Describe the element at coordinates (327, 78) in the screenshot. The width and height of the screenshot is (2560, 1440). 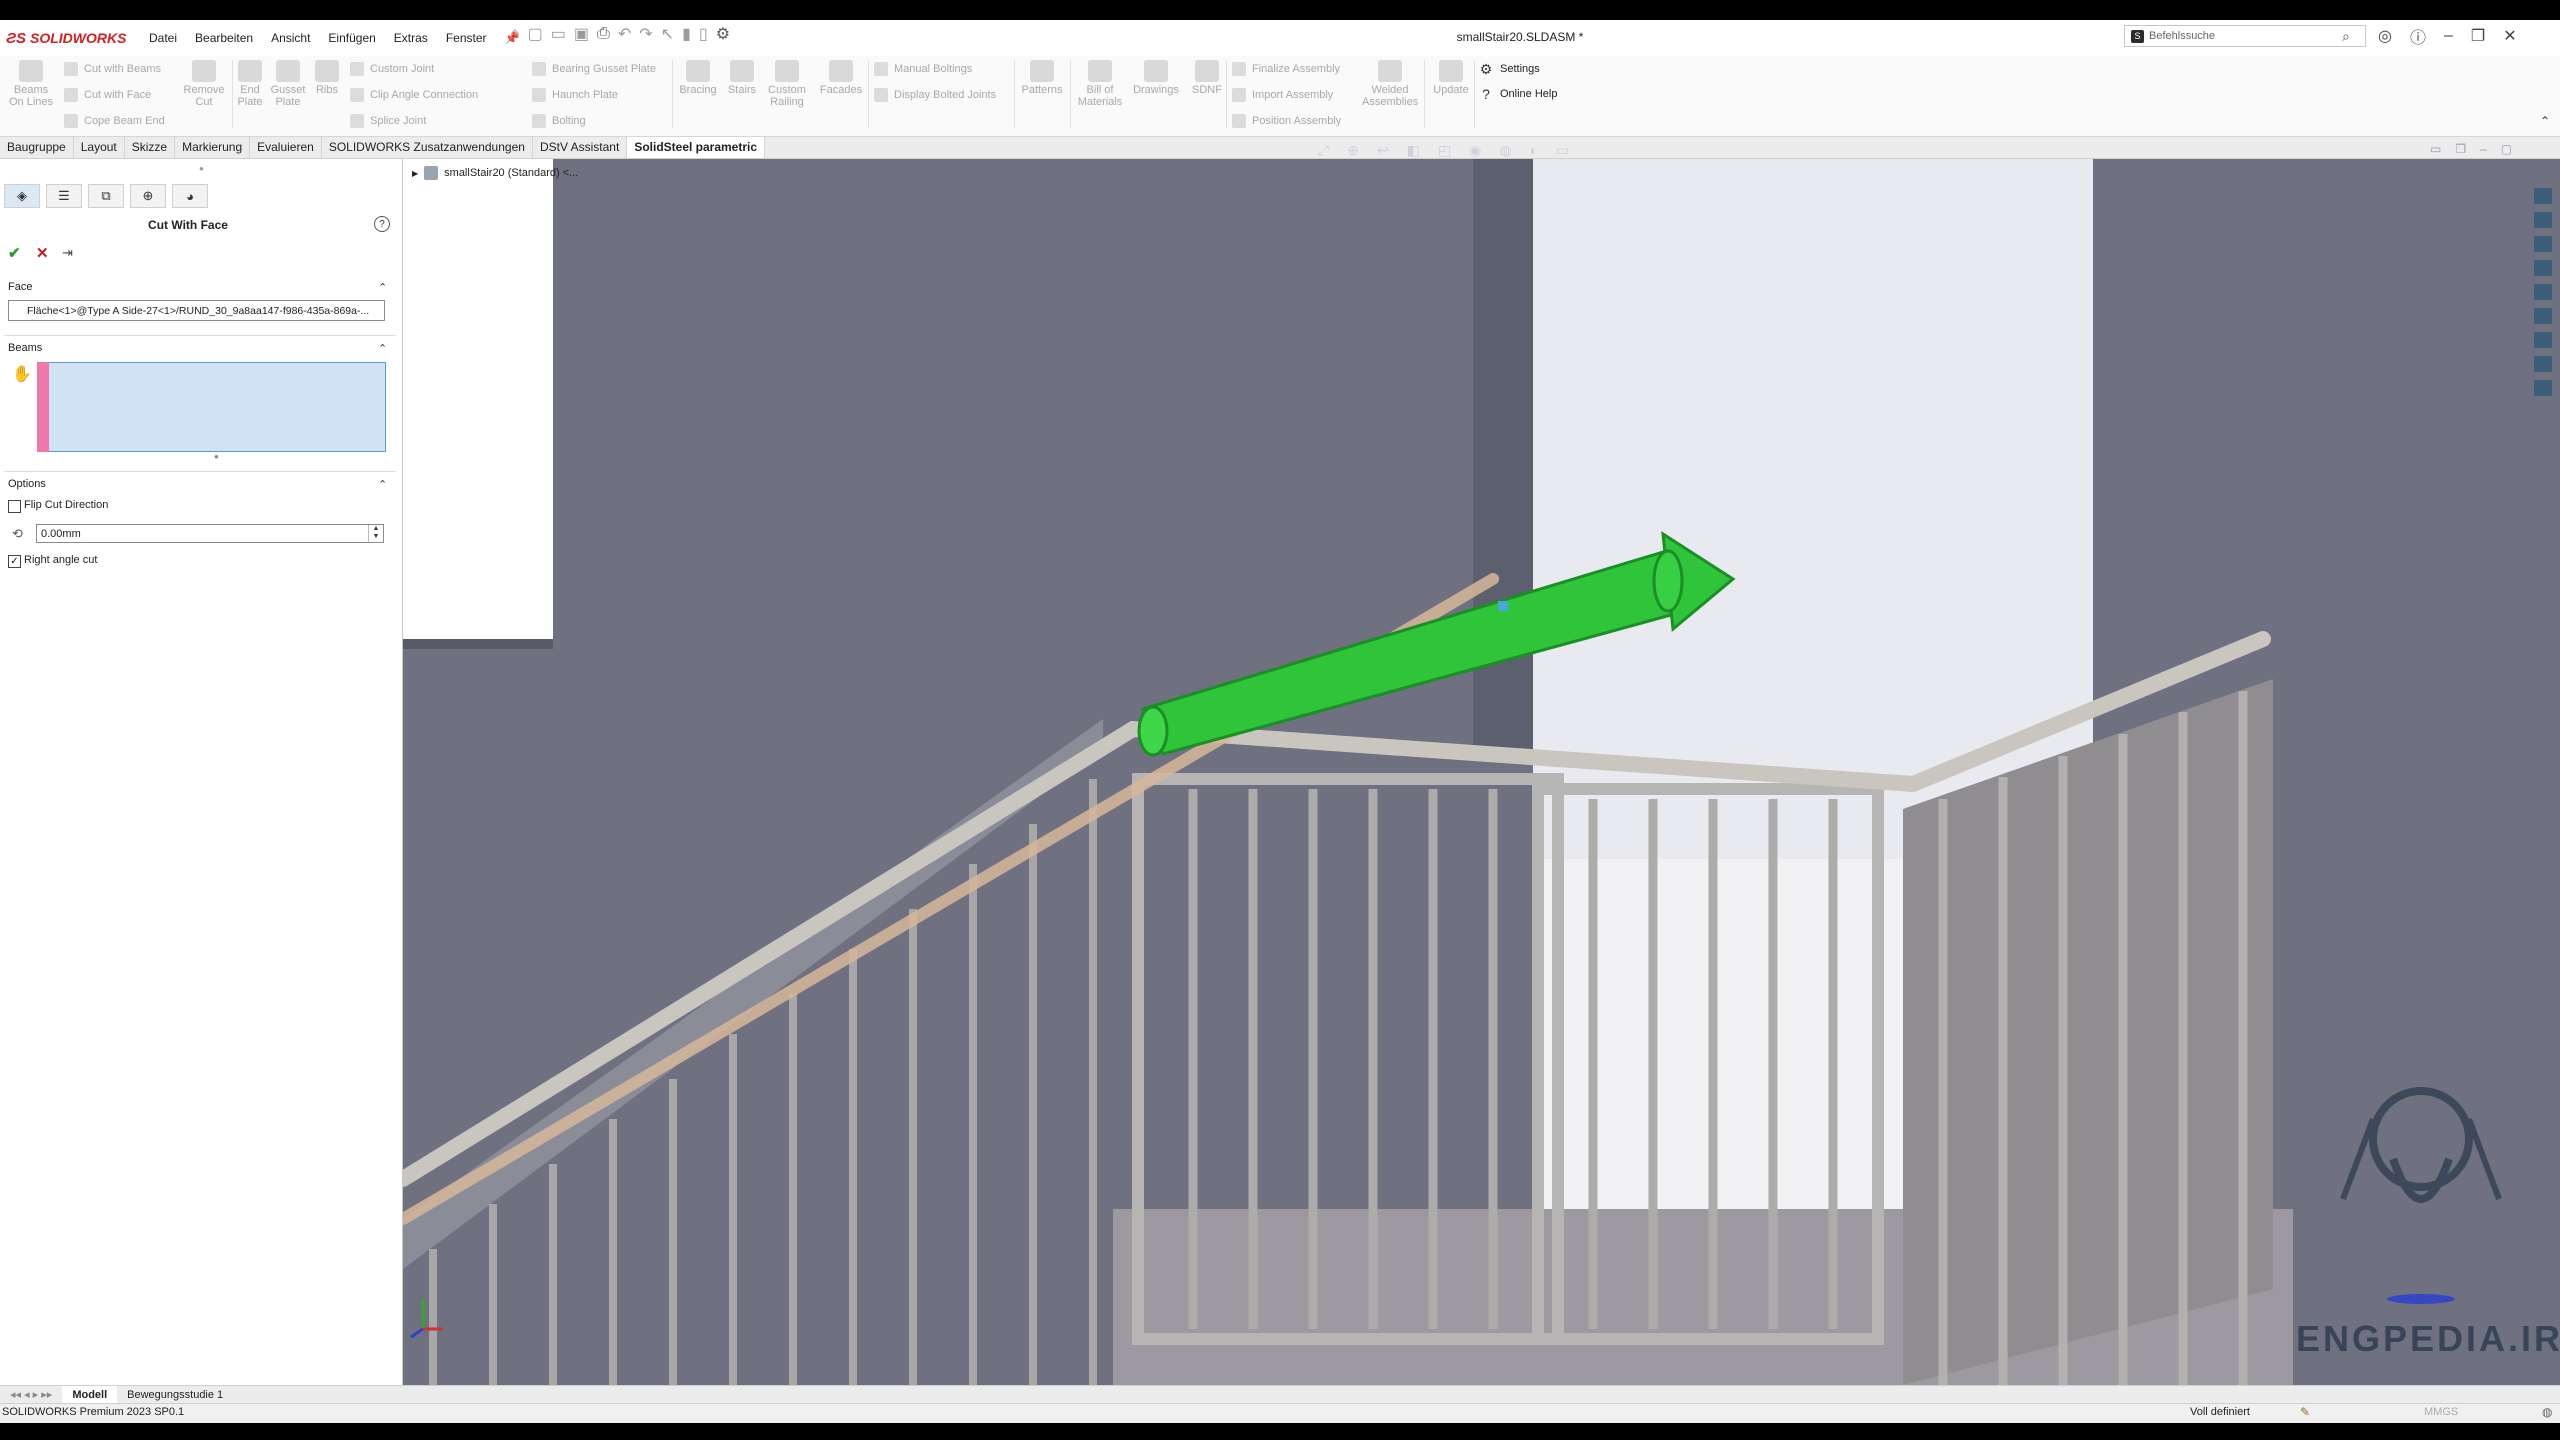
I see `ribs-button: Ribs` at that location.